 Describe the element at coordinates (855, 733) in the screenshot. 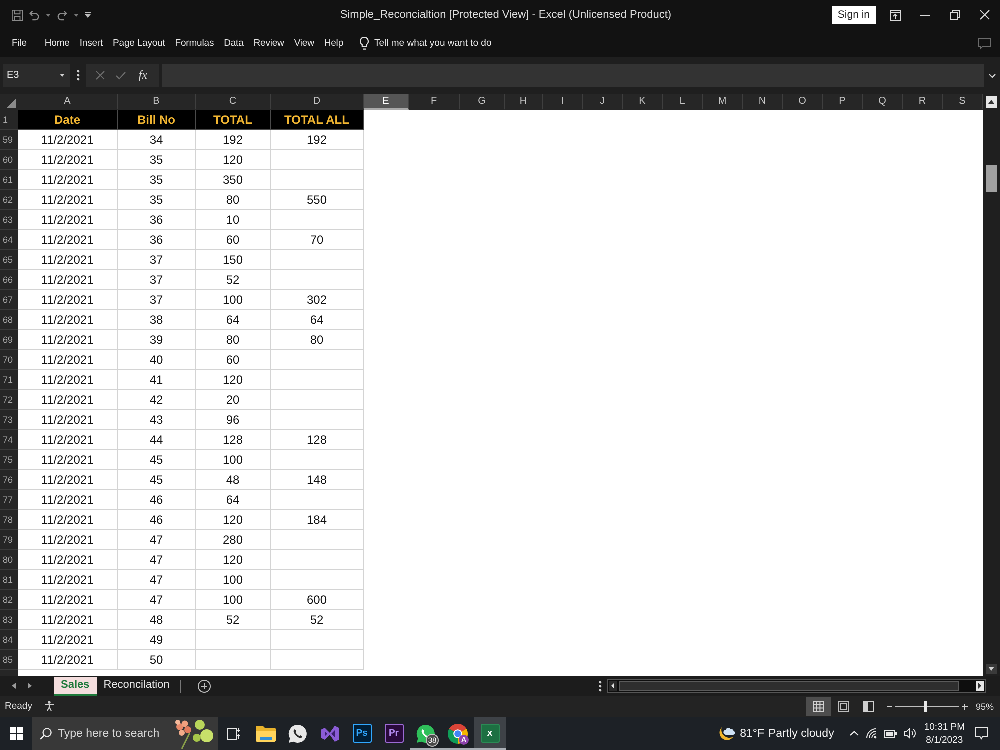

I see `chevron-up-icon` at that location.